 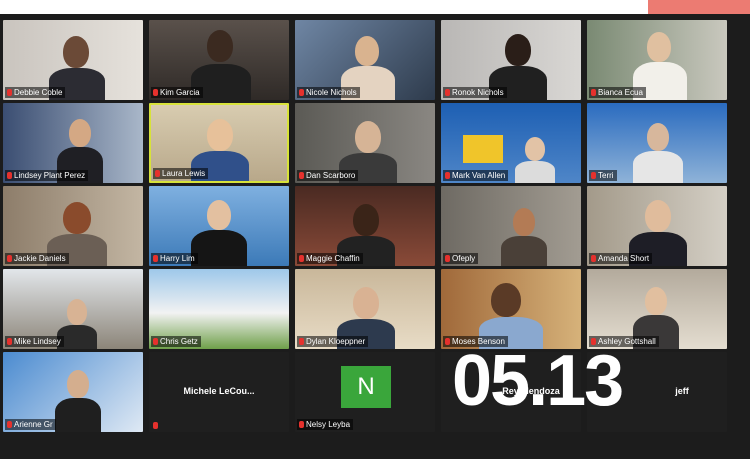 I want to click on building-image, so click(x=483, y=149).